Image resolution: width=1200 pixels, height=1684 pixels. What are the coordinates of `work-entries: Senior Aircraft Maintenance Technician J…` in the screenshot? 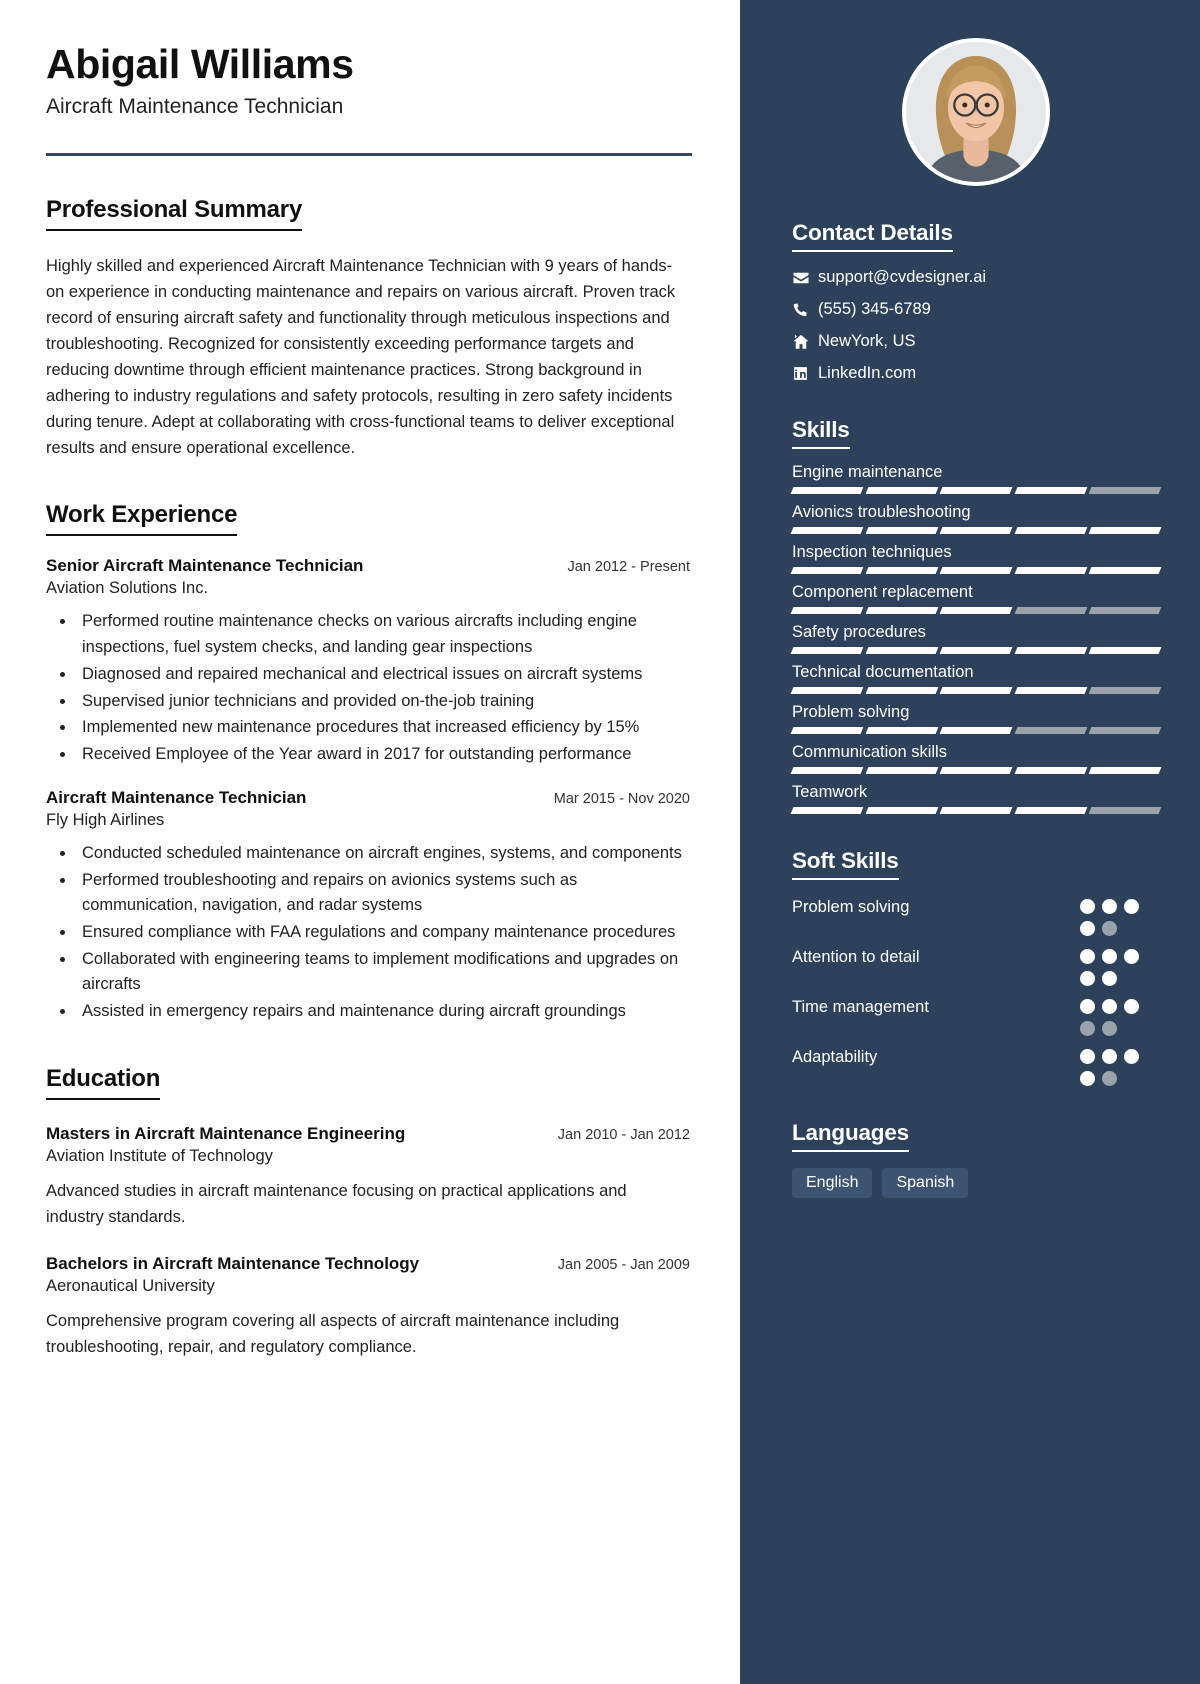 It's located at (368, 790).